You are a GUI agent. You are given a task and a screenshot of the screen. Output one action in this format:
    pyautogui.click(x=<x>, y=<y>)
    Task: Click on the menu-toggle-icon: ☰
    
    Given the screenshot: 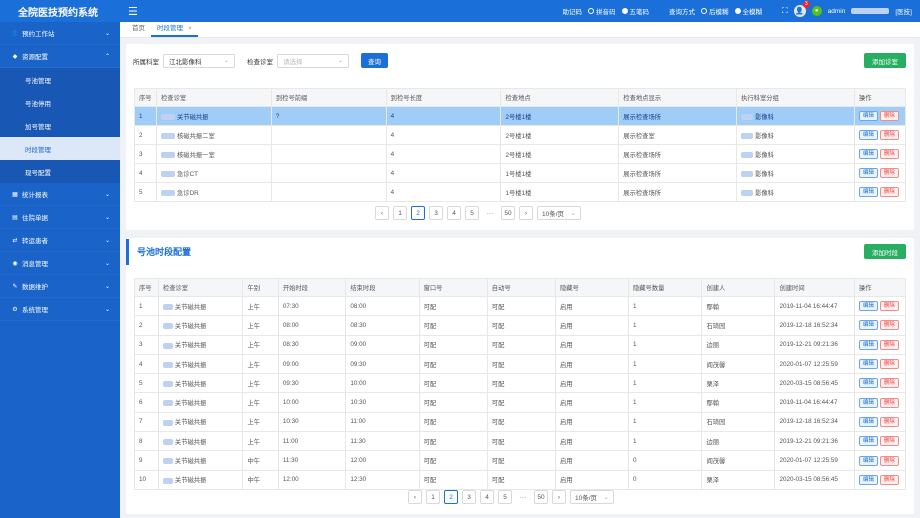 What is the action you would take?
    pyautogui.click(x=133, y=11)
    